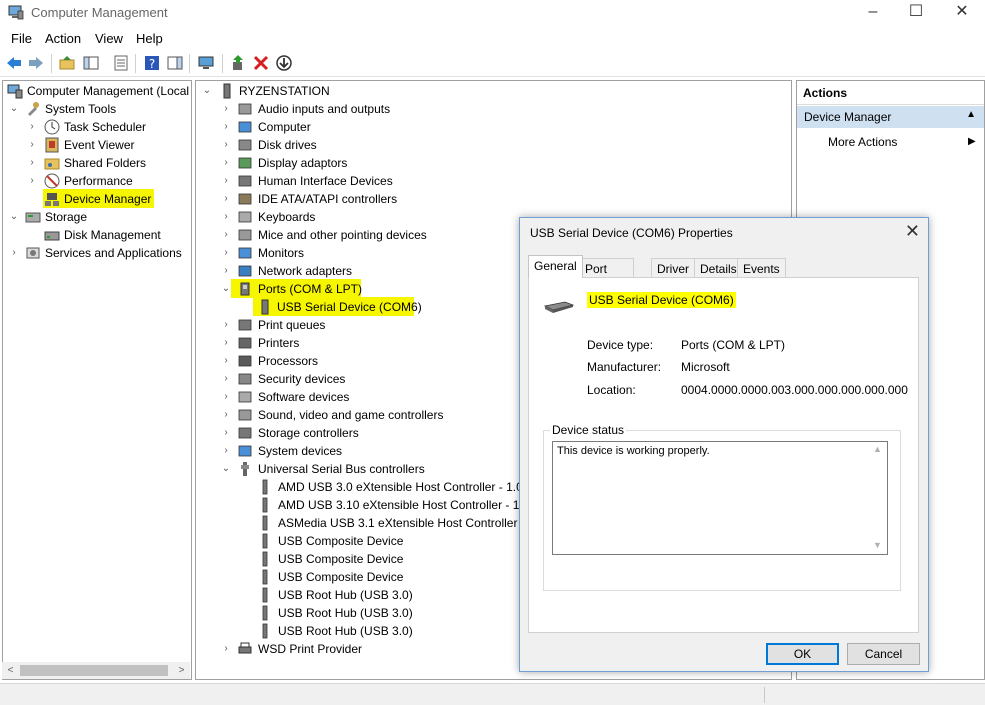 The height and width of the screenshot is (705, 985). Describe the element at coordinates (66, 217) in the screenshot. I see `tree-item-label: Storage` at that location.